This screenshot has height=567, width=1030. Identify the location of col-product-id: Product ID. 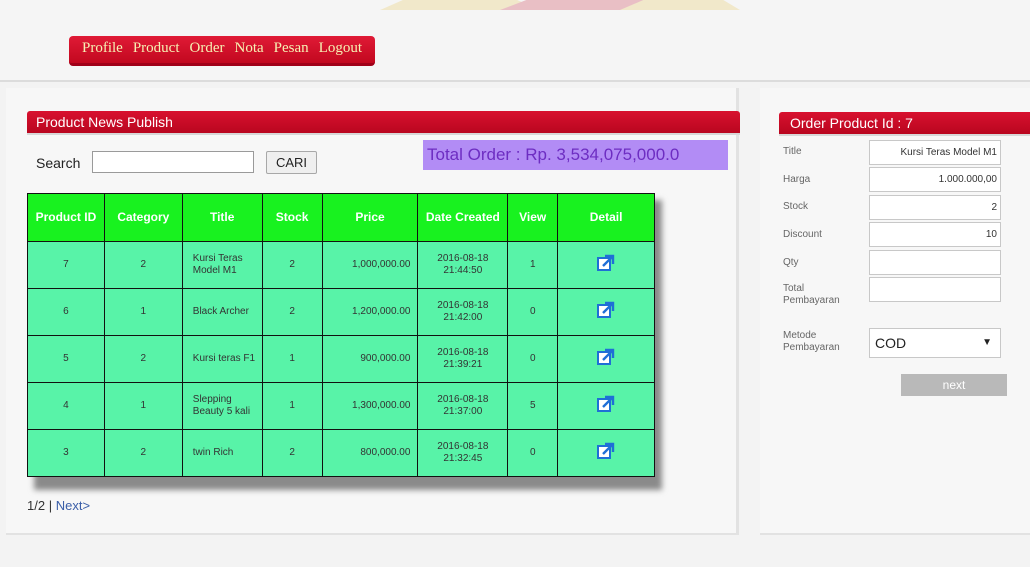
(66, 217).